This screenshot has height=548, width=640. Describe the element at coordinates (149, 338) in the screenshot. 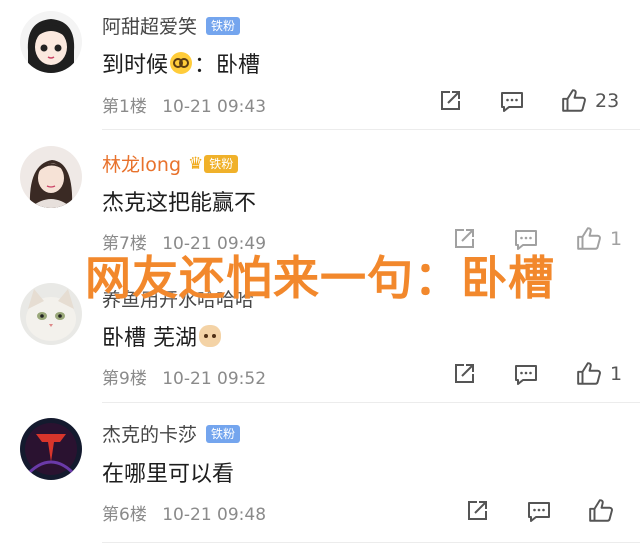

I see `comment-text-before: 卧槽 芜湖` at that location.